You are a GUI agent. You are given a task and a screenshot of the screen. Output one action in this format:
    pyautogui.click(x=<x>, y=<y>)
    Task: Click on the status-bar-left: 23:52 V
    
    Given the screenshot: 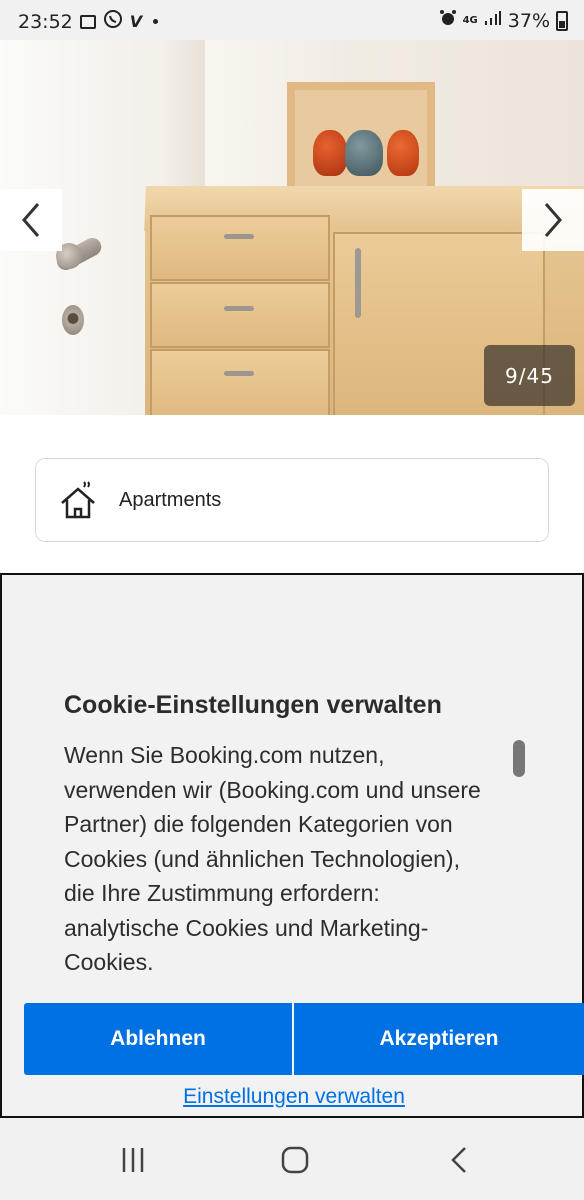 What is the action you would take?
    pyautogui.click(x=88, y=21)
    